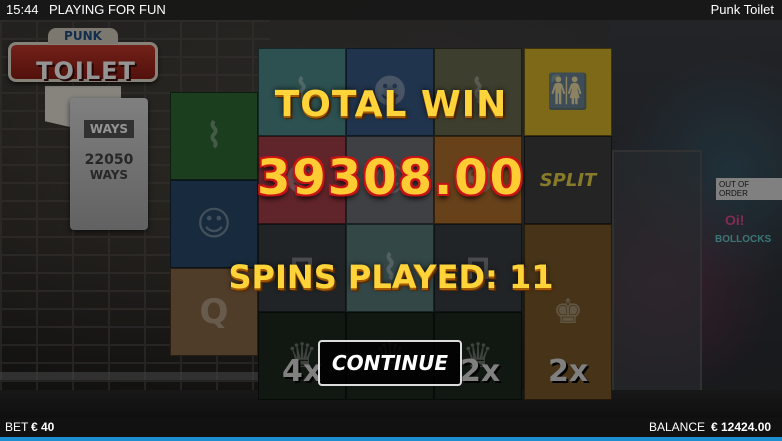 The image size is (782, 441). Describe the element at coordinates (391, 10) in the screenshot. I see `top-status-bar: 15:44 PLAYING FOR FUN Punk Toilet` at that location.